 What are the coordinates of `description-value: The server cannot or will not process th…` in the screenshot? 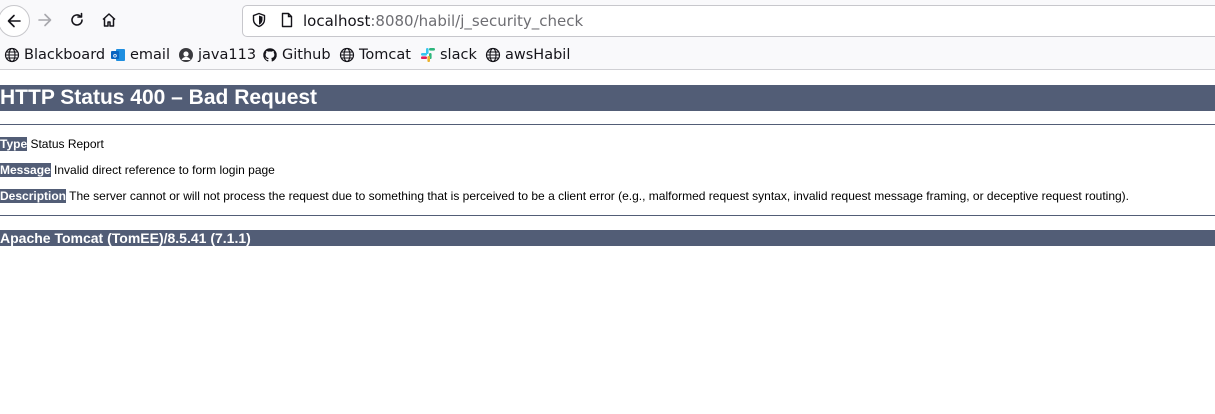 It's located at (599, 196).